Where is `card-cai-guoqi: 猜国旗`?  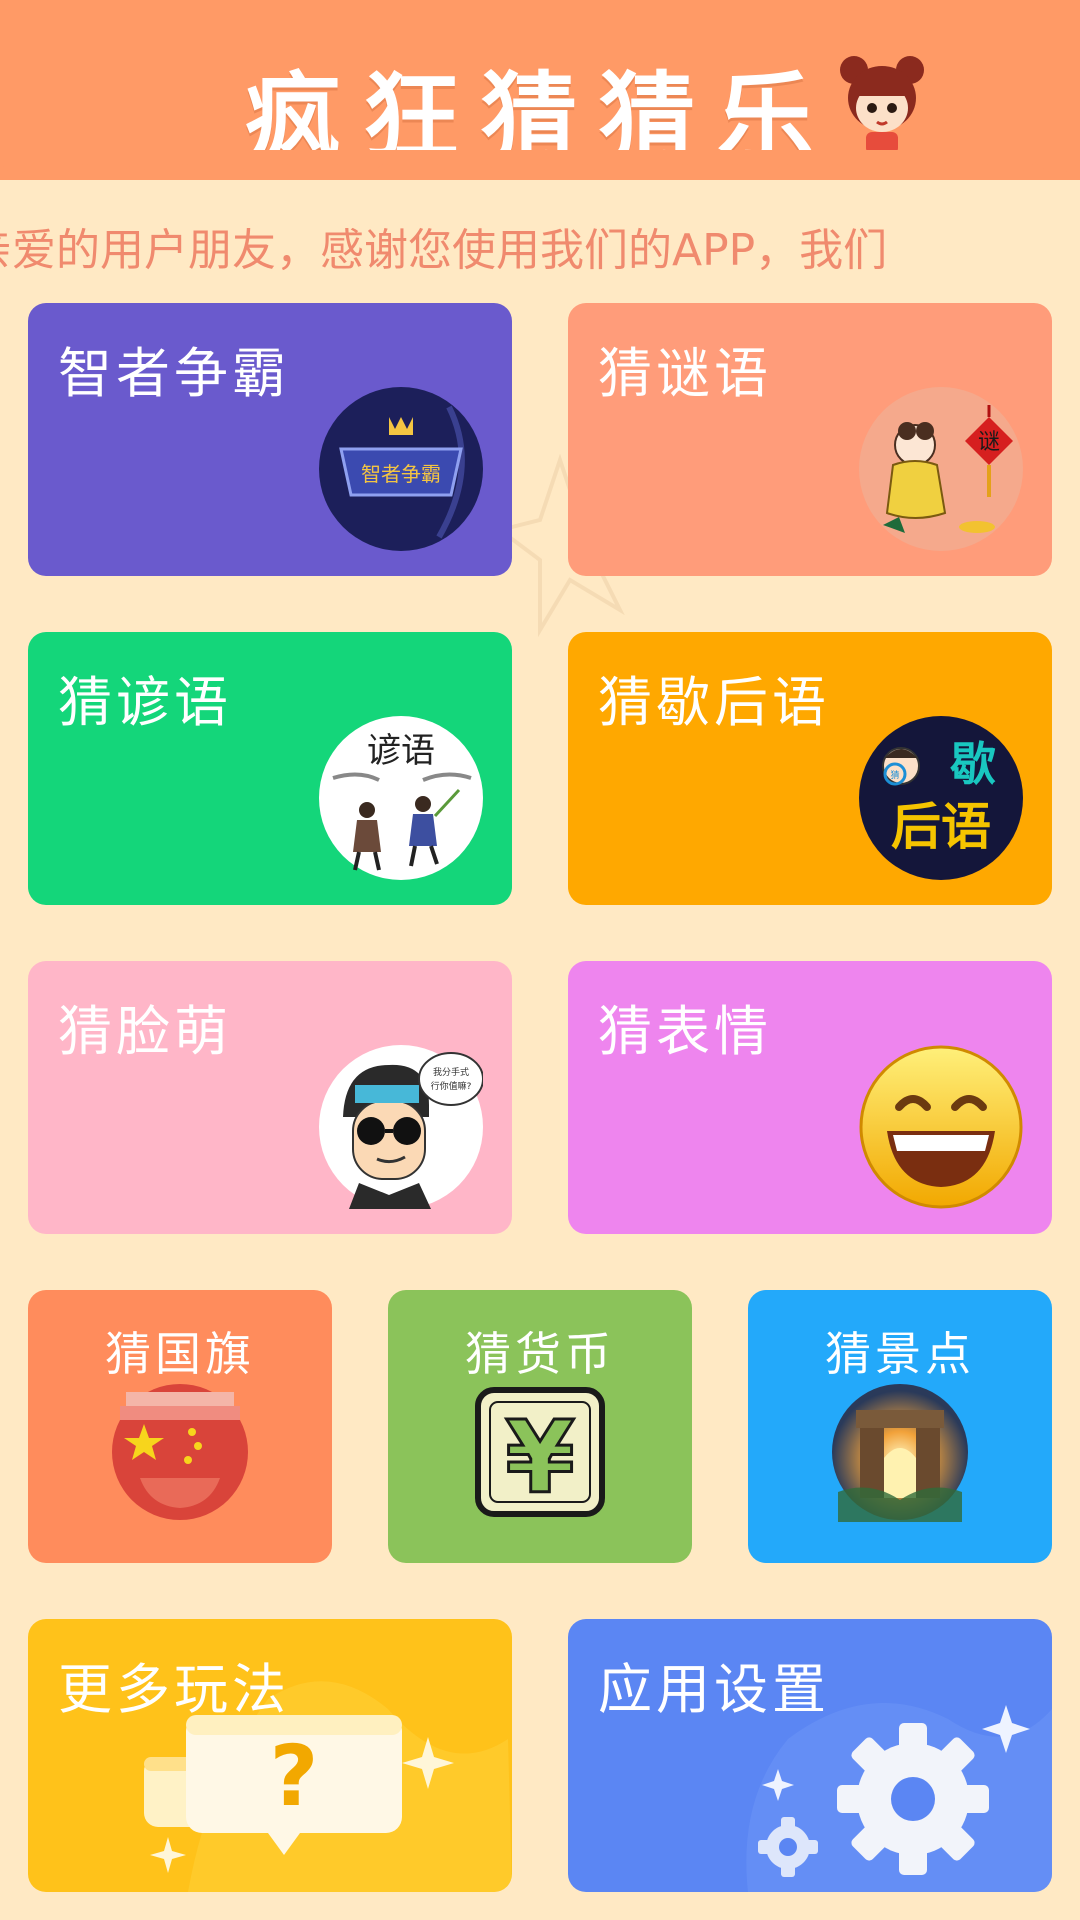 card-cai-guoqi: 猜国旗 is located at coordinates (180, 1426).